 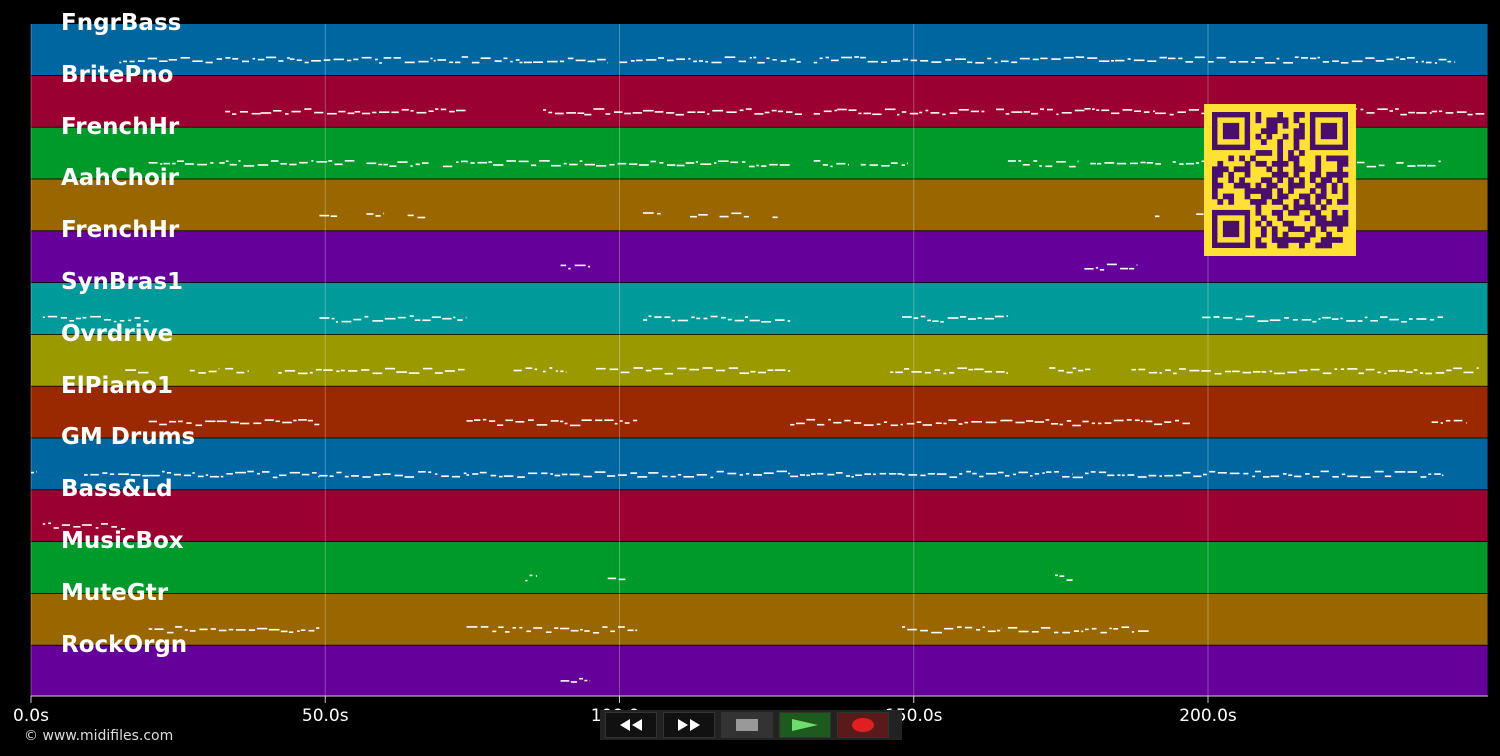 I want to click on track-name: AahChoir, so click(x=120, y=178).